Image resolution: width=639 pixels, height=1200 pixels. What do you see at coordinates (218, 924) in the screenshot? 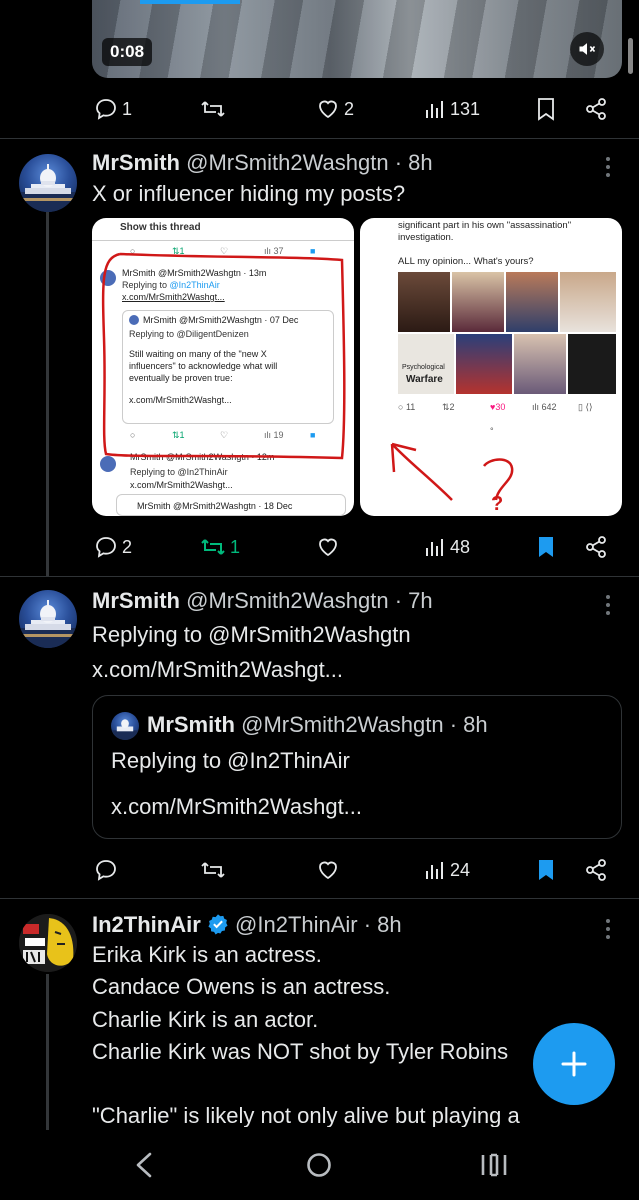
I see `verified-badge-icon` at bounding box center [218, 924].